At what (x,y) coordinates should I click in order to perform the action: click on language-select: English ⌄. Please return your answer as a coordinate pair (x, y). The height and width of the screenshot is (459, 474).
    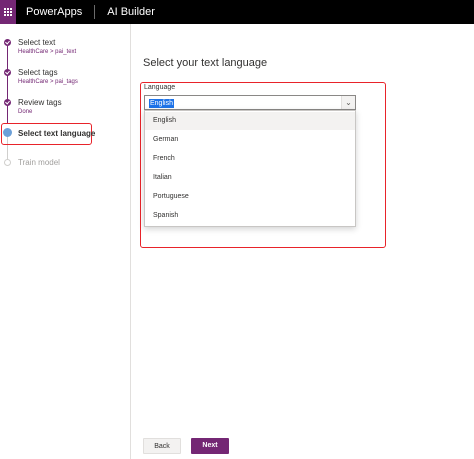
    Looking at the image, I should click on (250, 102).